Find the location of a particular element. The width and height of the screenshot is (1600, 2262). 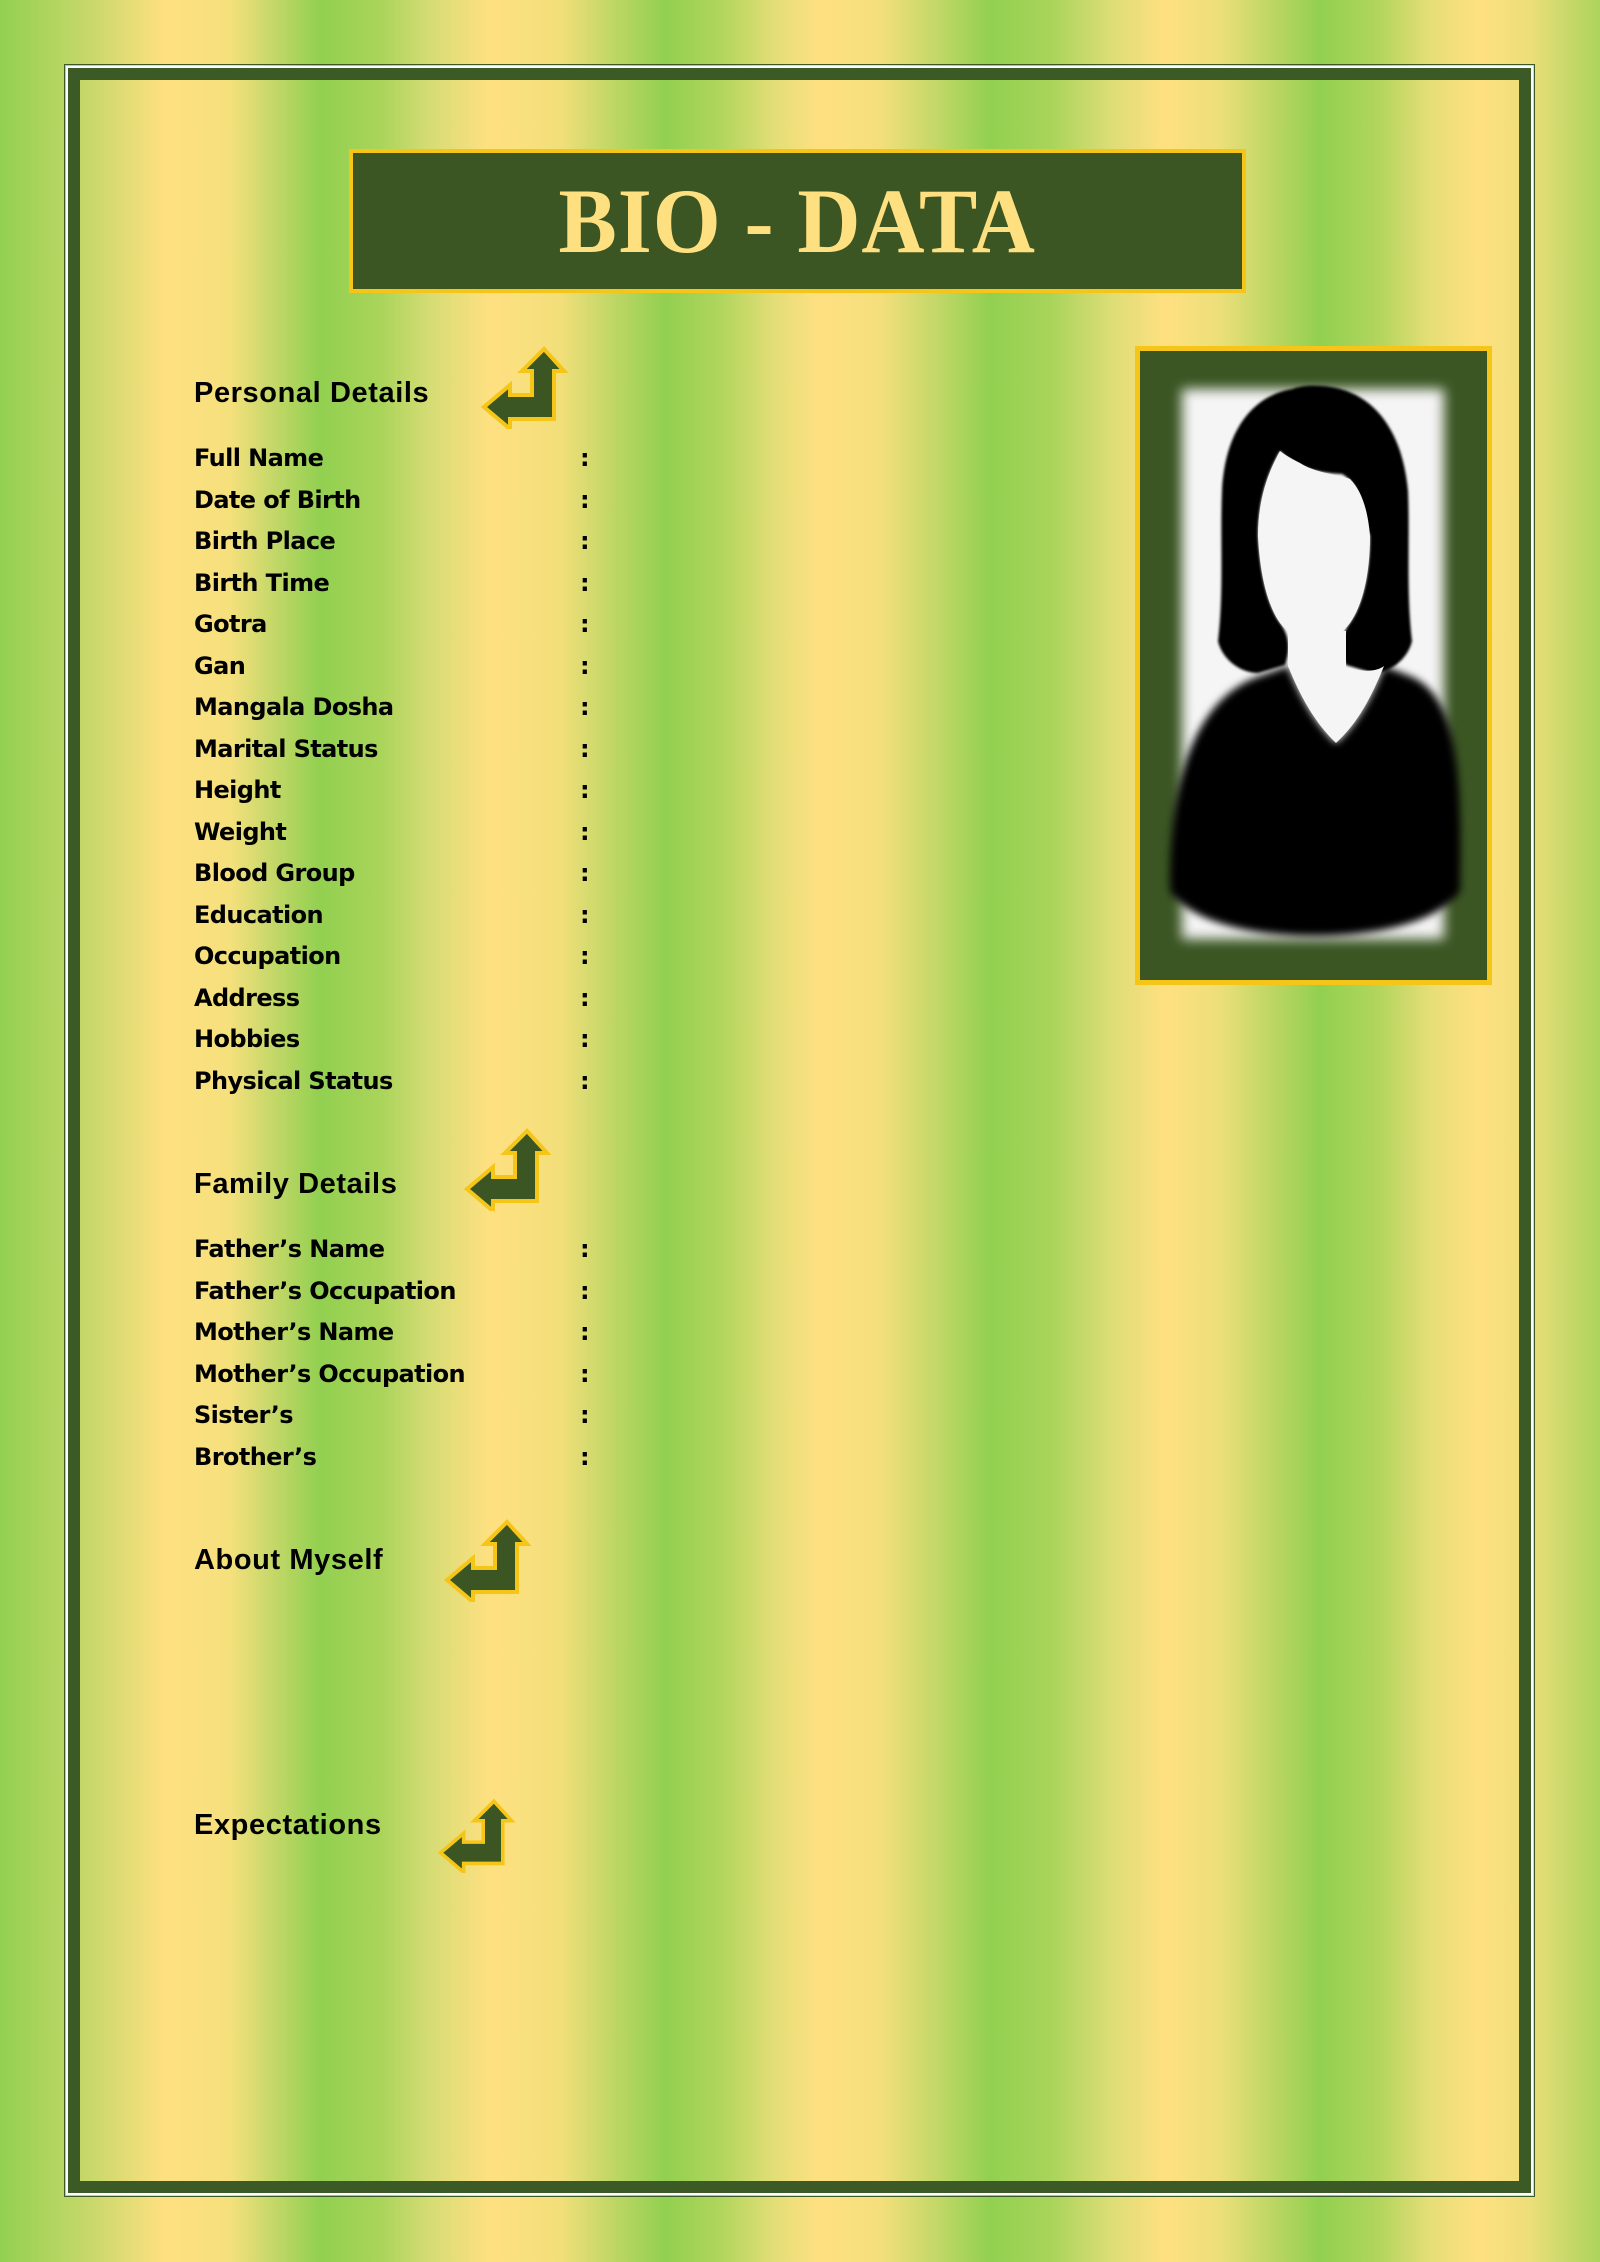

field-label: Full Name is located at coordinates (259, 458).